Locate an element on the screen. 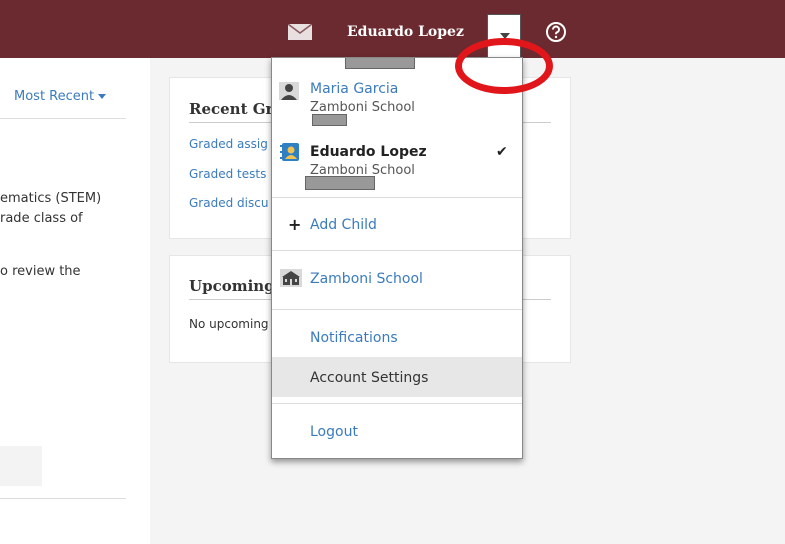  top-bar: Eduardo Lopez is located at coordinates (392, 29).